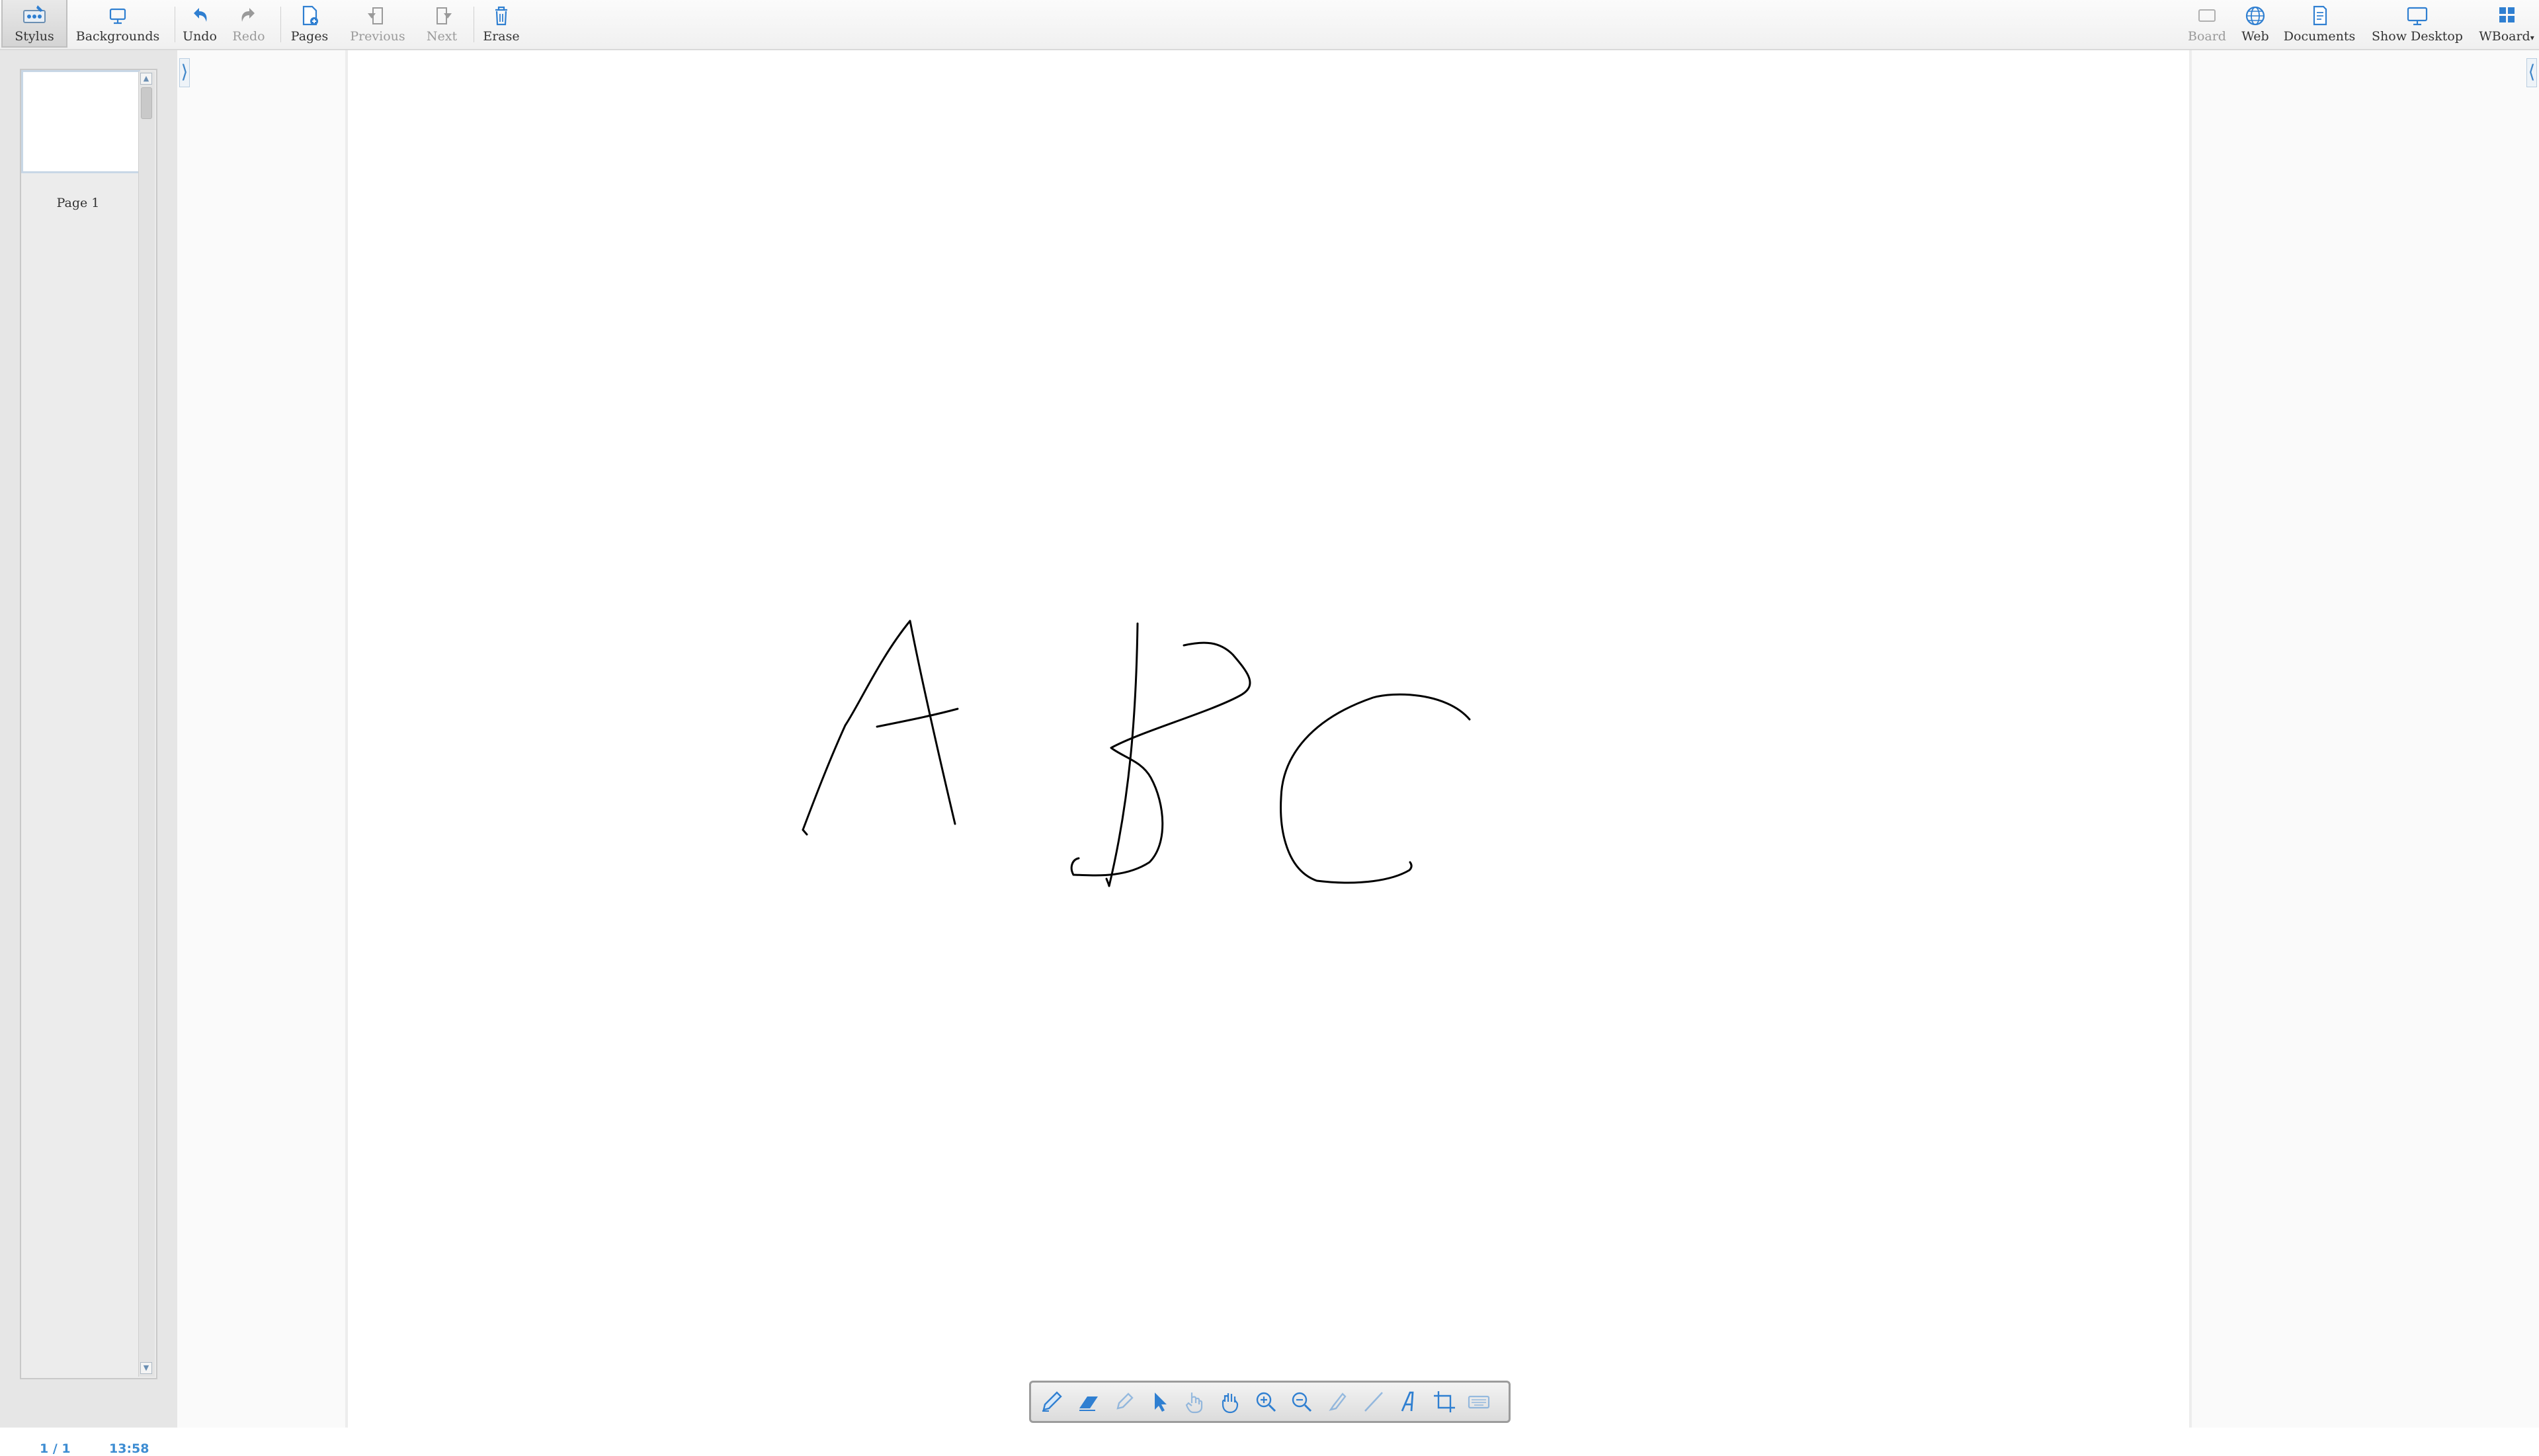 The width and height of the screenshot is (2539, 1456). I want to click on laser-pointer-icon, so click(1338, 1402).